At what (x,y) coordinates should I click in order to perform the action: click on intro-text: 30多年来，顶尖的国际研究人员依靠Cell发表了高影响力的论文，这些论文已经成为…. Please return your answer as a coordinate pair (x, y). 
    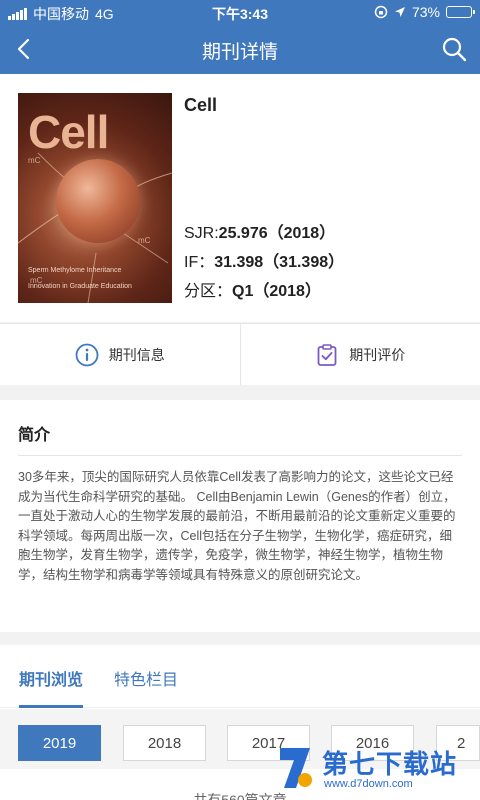
    Looking at the image, I should click on (237, 526).